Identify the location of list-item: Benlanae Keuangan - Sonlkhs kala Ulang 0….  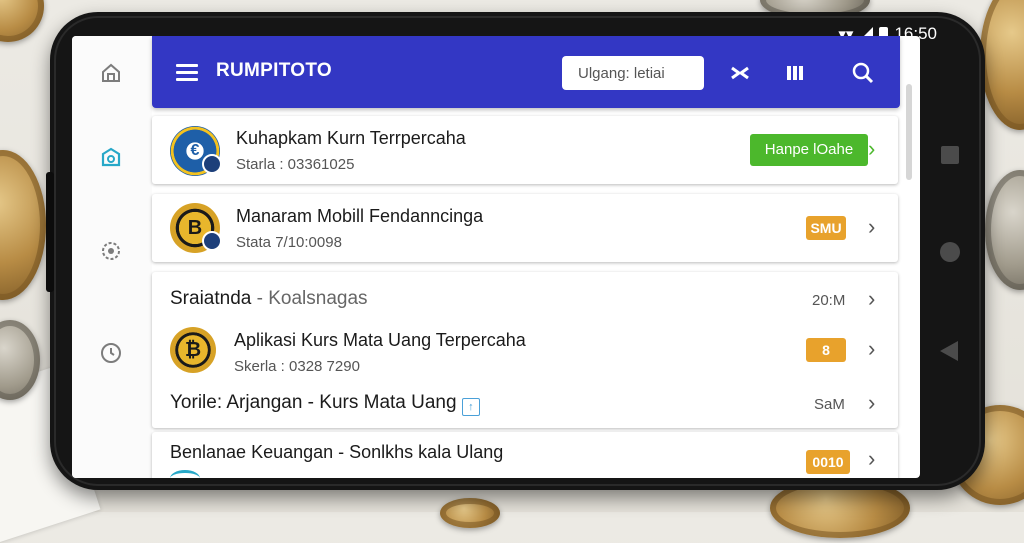
(525, 455).